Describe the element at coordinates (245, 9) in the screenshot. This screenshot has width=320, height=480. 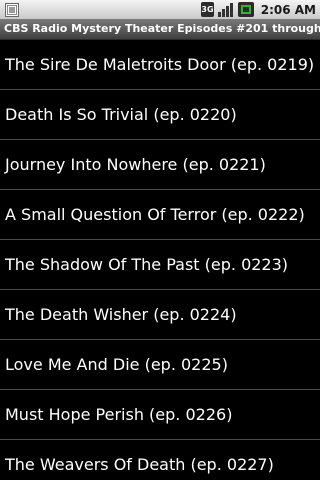
I see `battery-icon` at that location.